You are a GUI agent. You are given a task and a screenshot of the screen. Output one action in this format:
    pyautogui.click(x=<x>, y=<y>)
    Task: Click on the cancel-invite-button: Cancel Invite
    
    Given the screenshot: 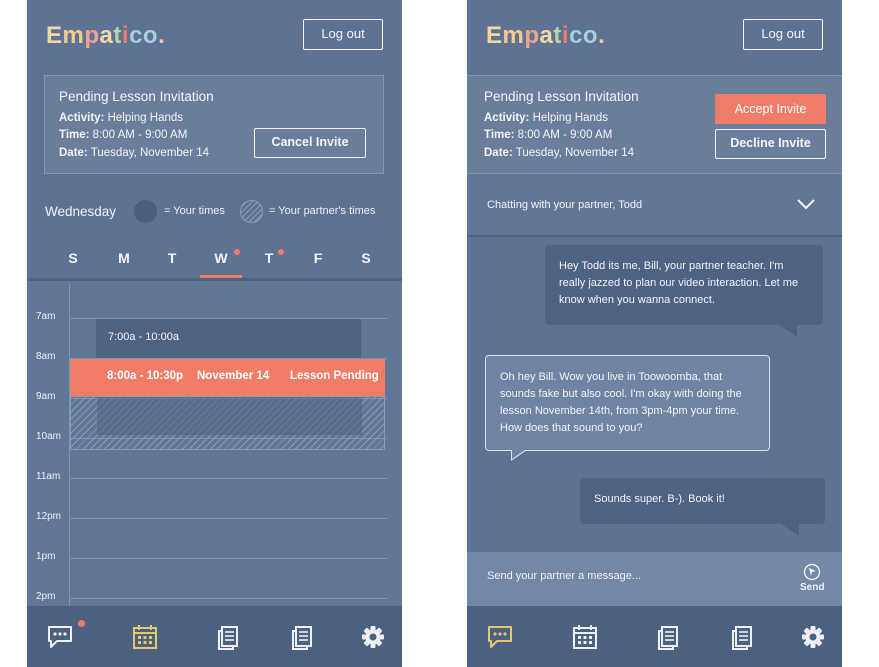 What is the action you would take?
    pyautogui.click(x=310, y=143)
    